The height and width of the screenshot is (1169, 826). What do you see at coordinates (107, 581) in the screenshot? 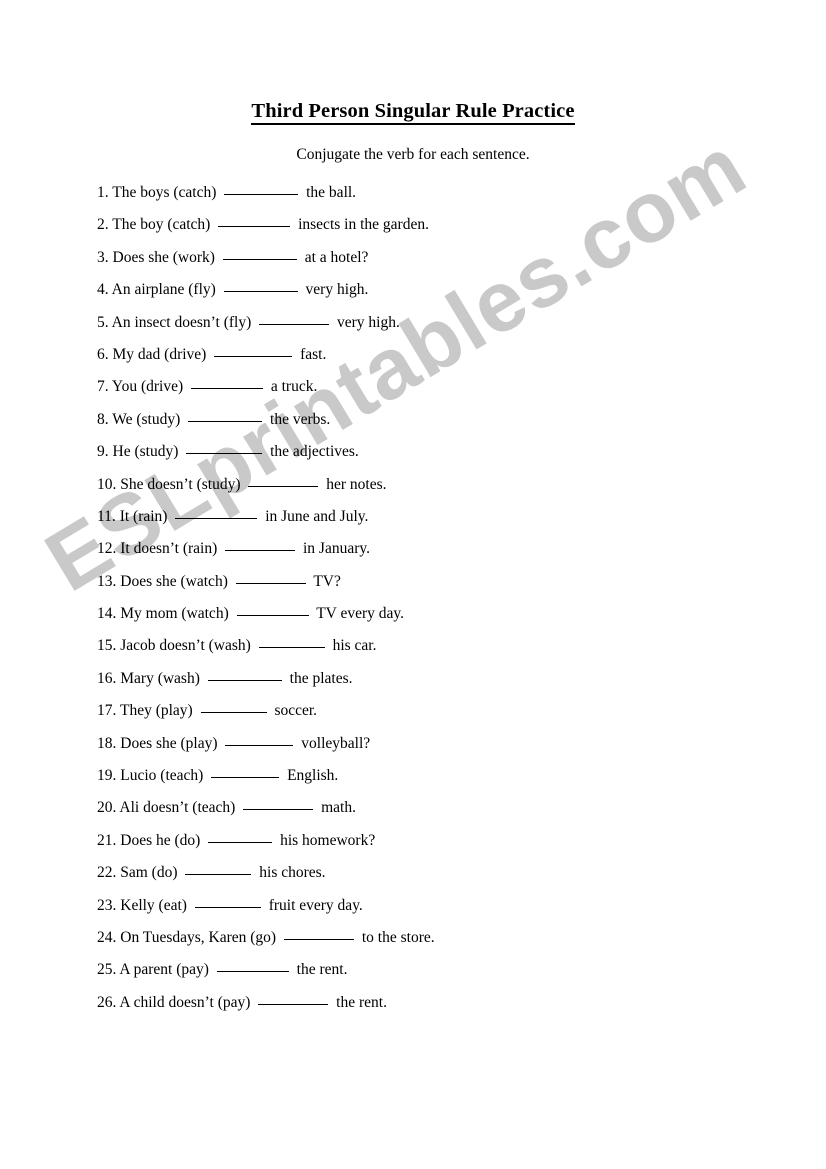
I see `question-number: 13.` at bounding box center [107, 581].